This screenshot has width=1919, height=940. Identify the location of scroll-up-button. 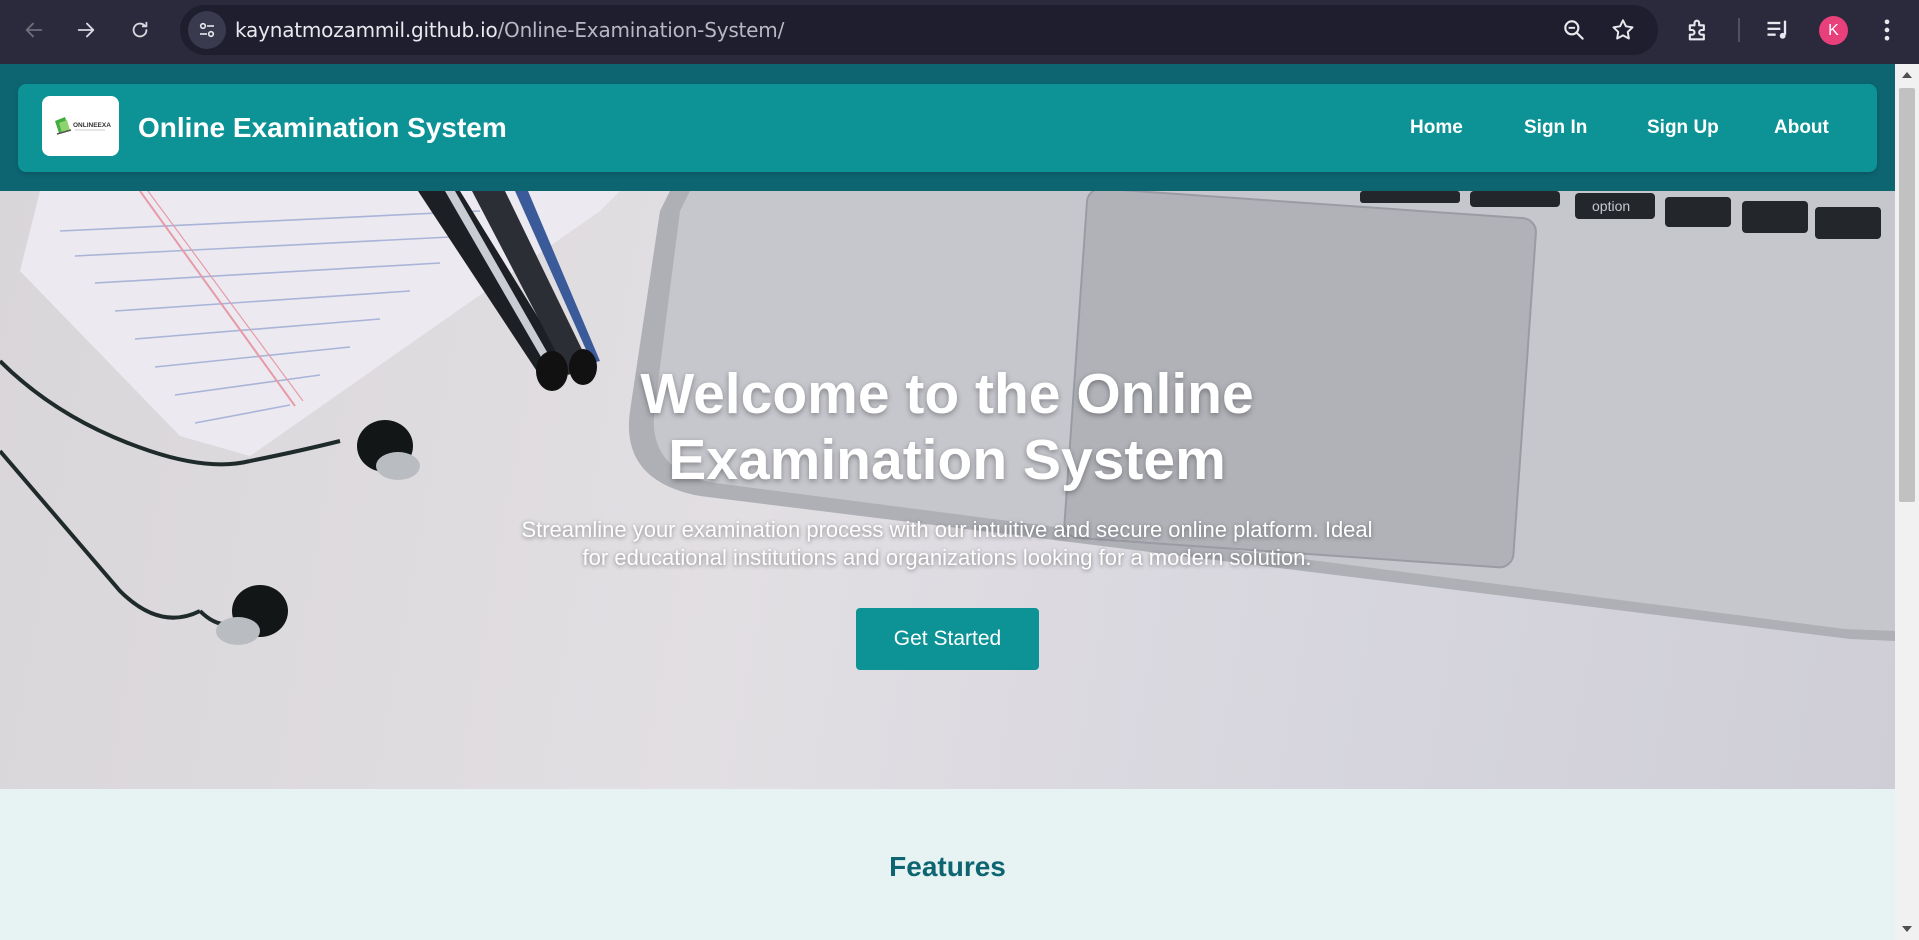
(1907, 75).